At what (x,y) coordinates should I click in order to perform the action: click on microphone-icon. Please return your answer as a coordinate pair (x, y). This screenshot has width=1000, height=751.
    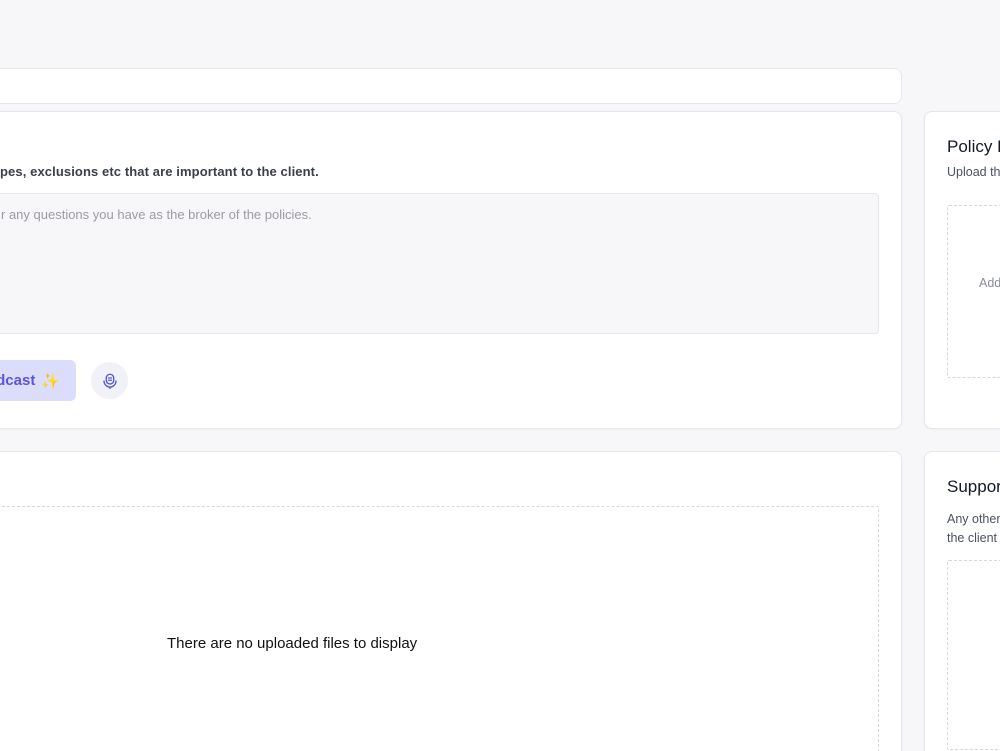
    Looking at the image, I should click on (109, 381).